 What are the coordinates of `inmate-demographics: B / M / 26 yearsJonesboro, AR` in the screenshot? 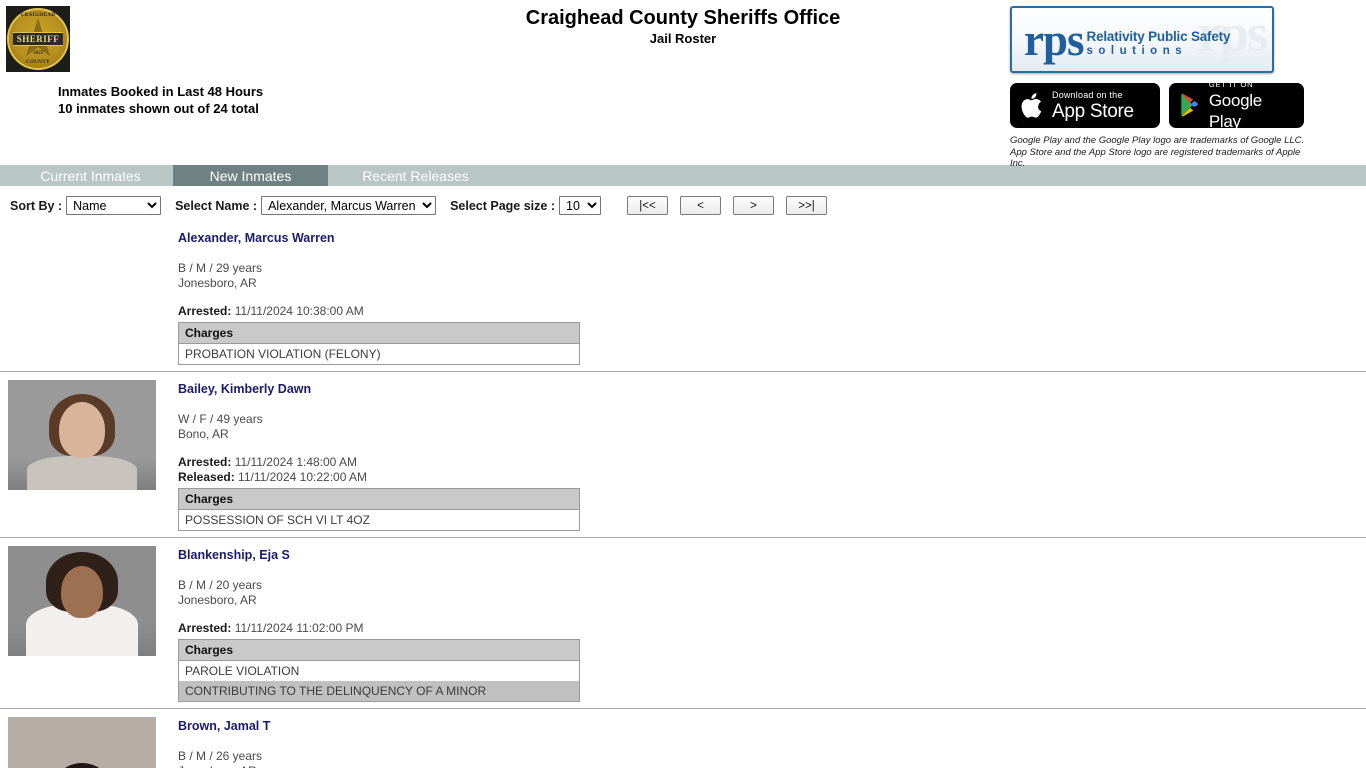 It's located at (772, 758).